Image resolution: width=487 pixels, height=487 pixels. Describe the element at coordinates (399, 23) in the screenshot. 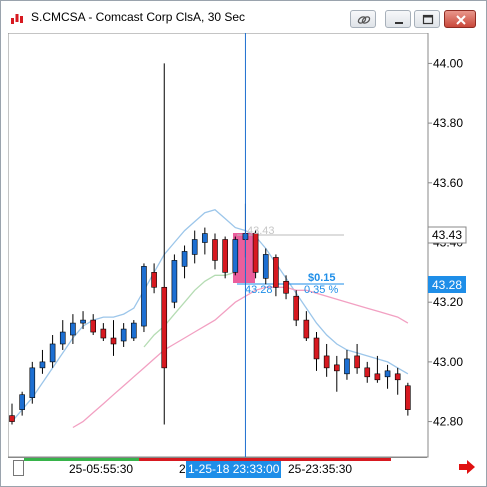

I see `minimize-icon` at that location.